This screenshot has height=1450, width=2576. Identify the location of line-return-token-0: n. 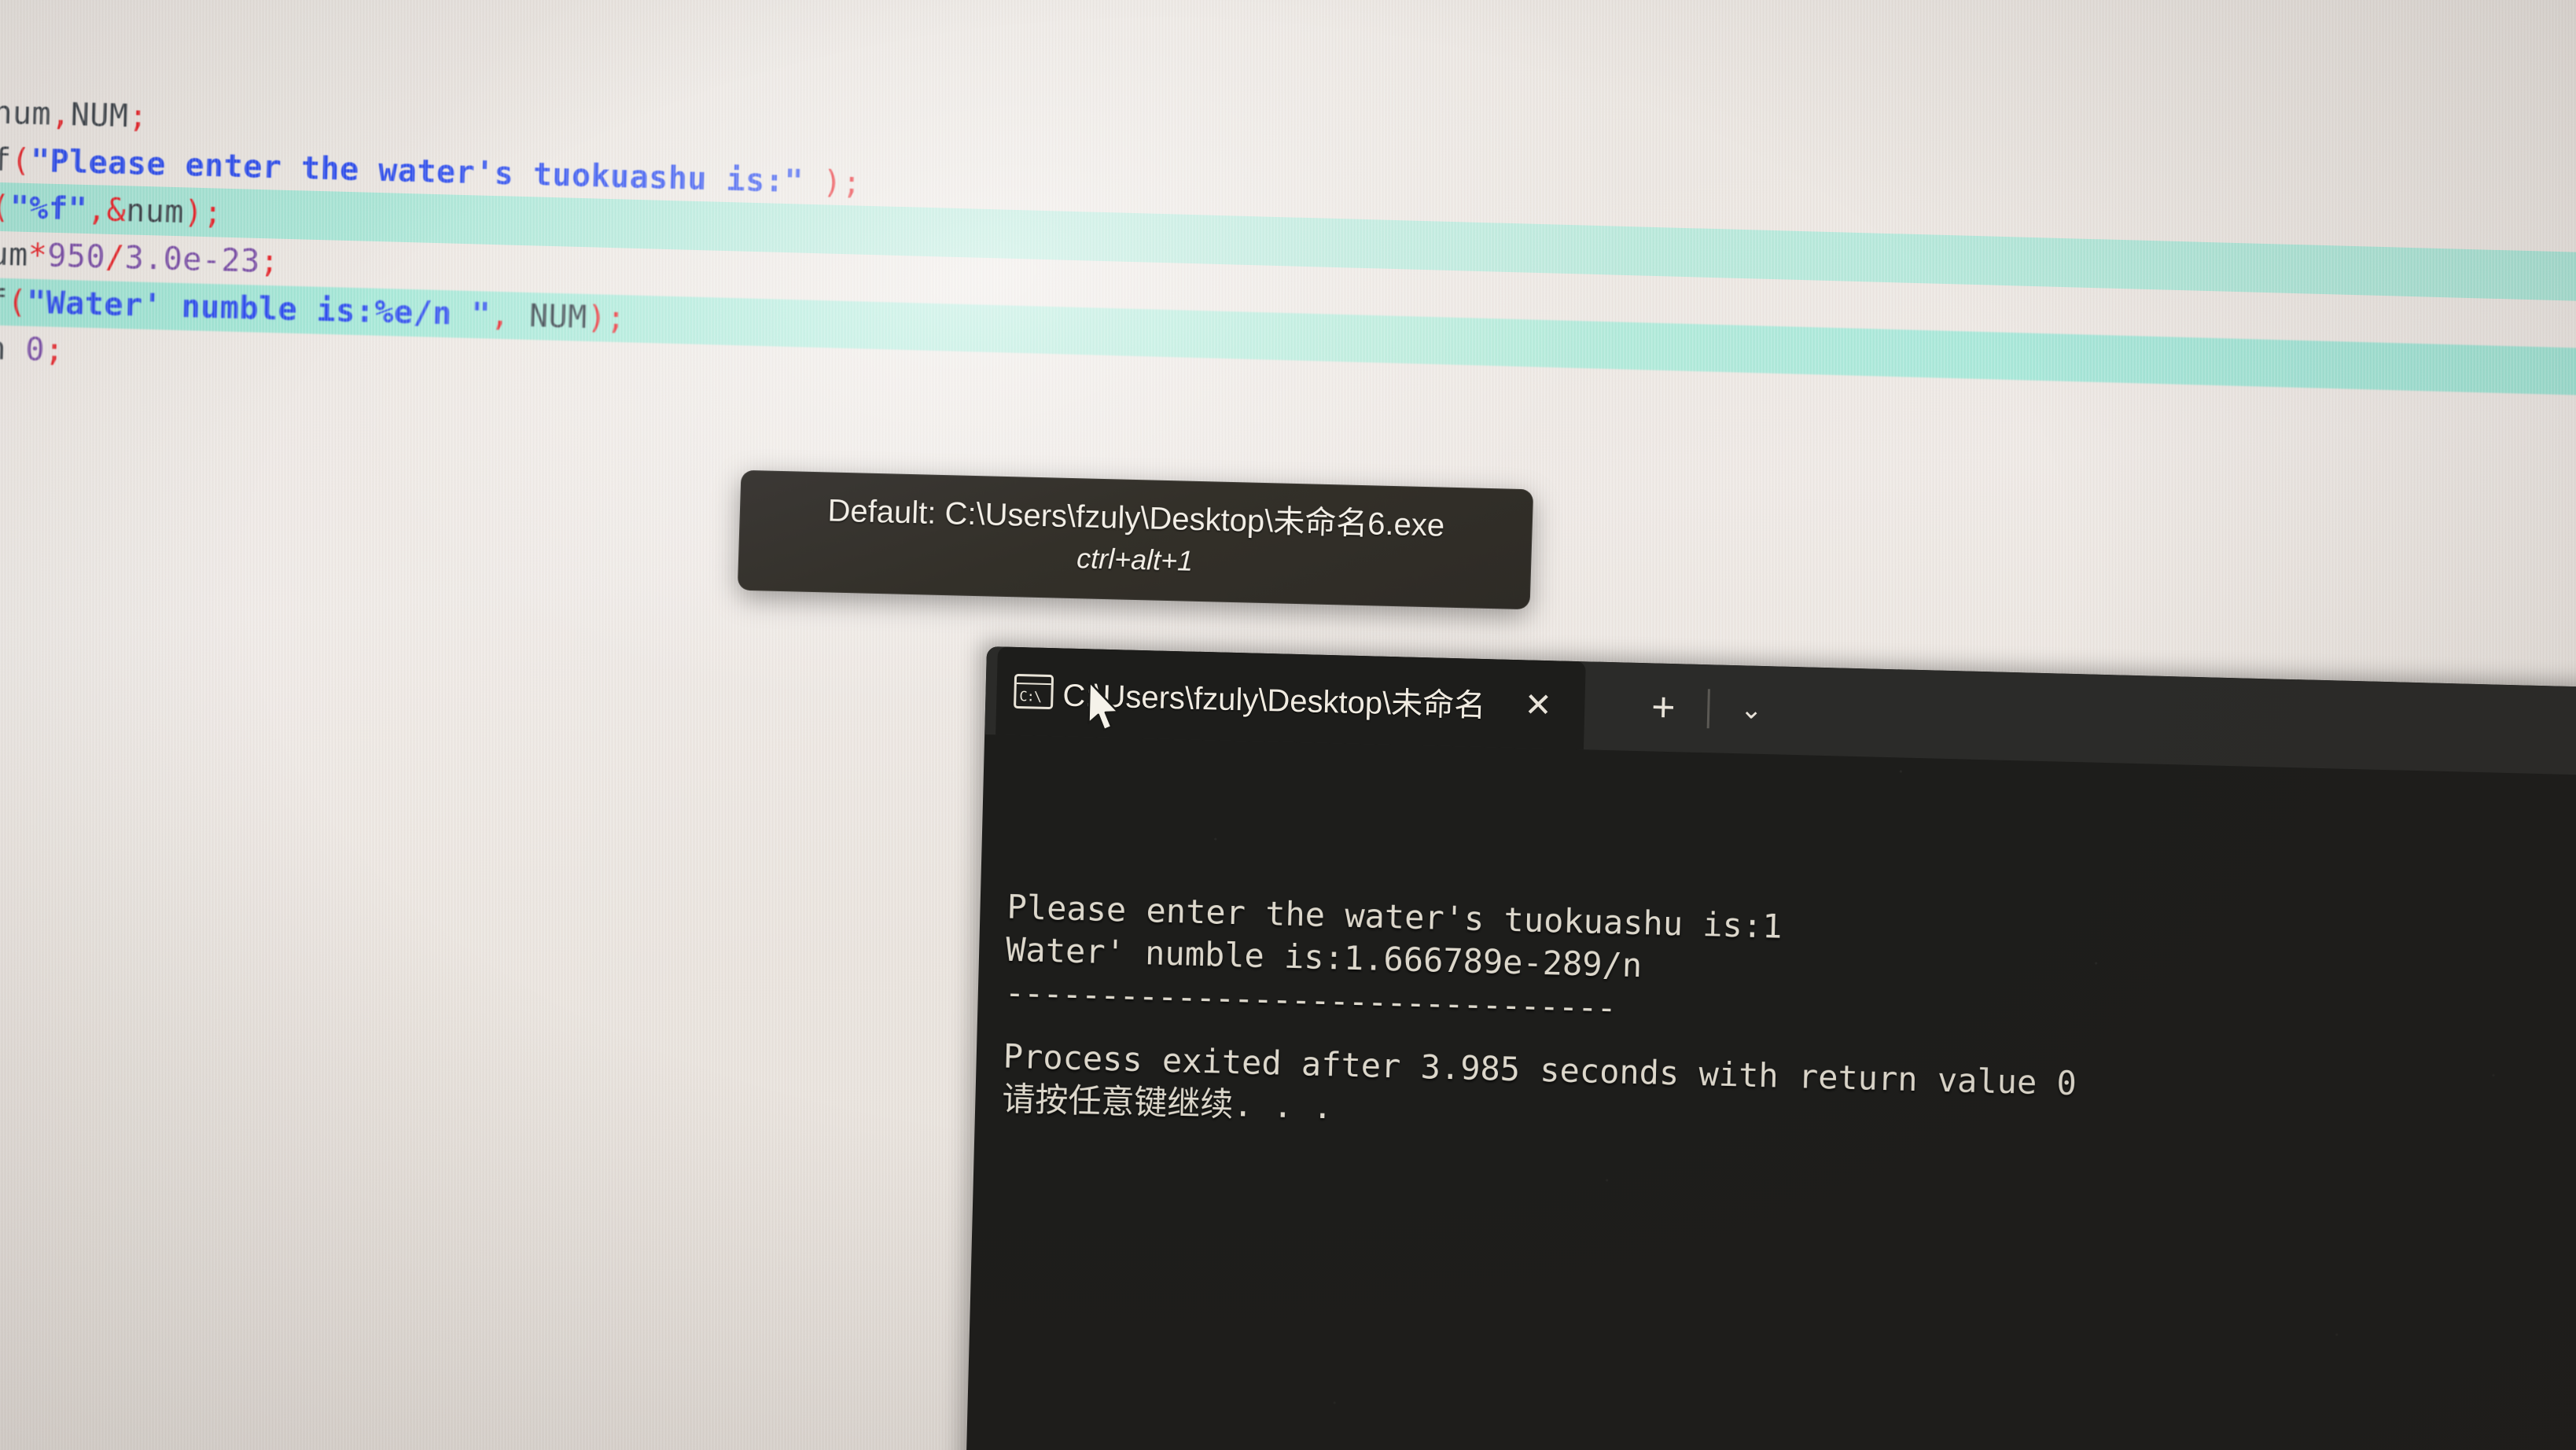
(3, 349).